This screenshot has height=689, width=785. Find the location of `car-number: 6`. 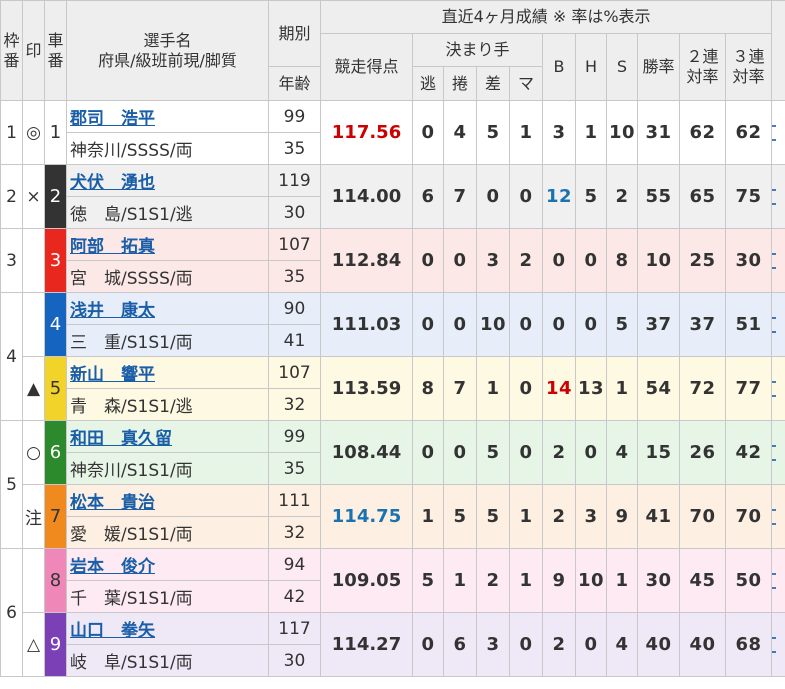

car-number: 6 is located at coordinates (55, 452).